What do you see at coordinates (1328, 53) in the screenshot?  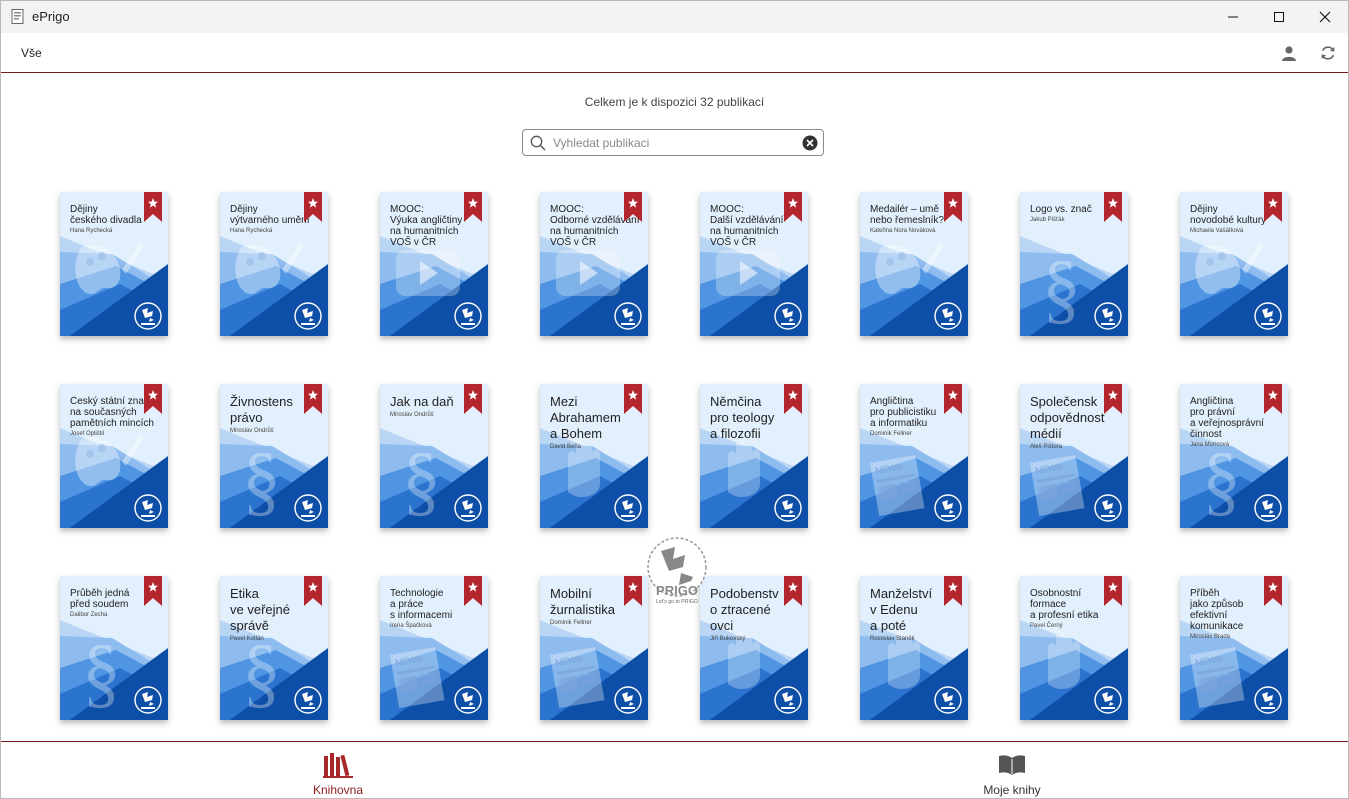 I see `refresh-icon` at bounding box center [1328, 53].